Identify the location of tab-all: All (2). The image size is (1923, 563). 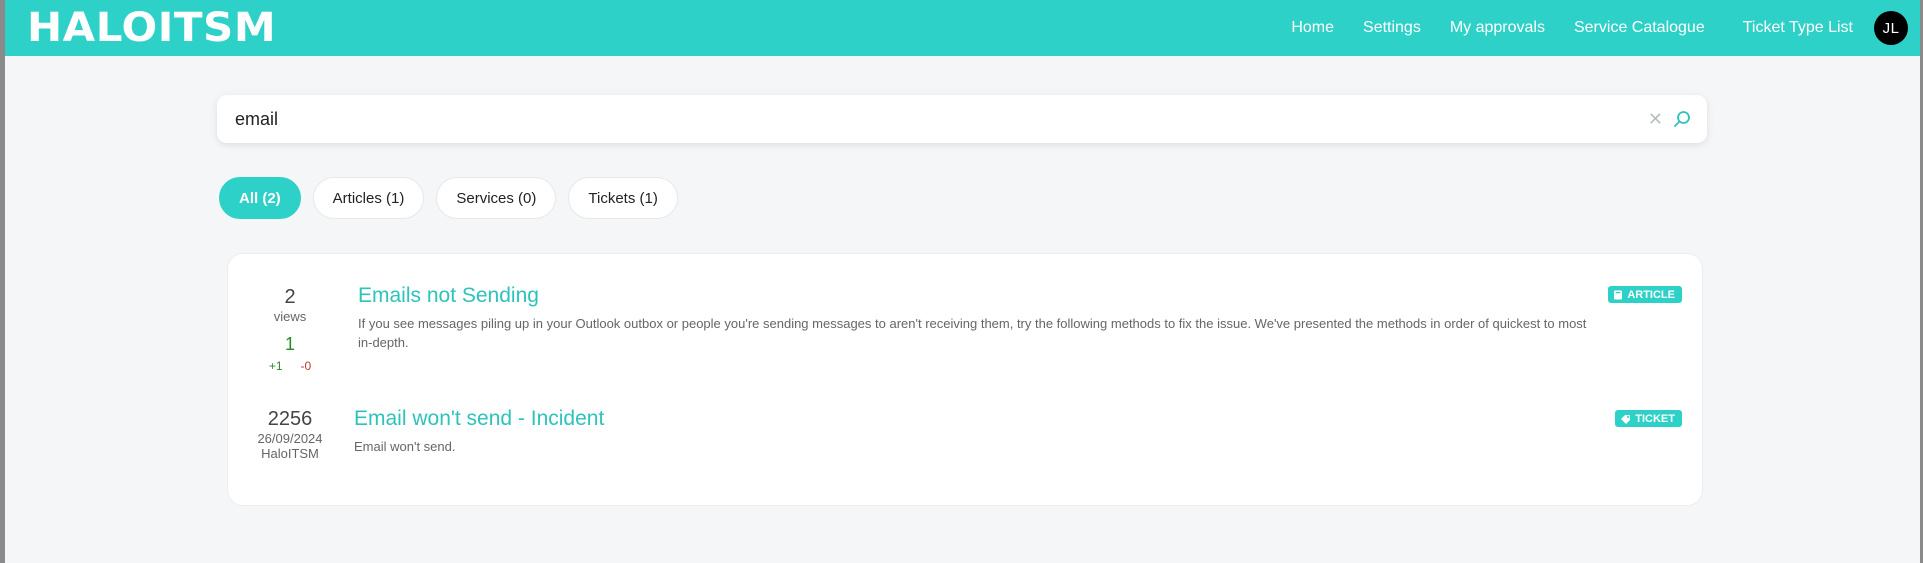
(260, 198).